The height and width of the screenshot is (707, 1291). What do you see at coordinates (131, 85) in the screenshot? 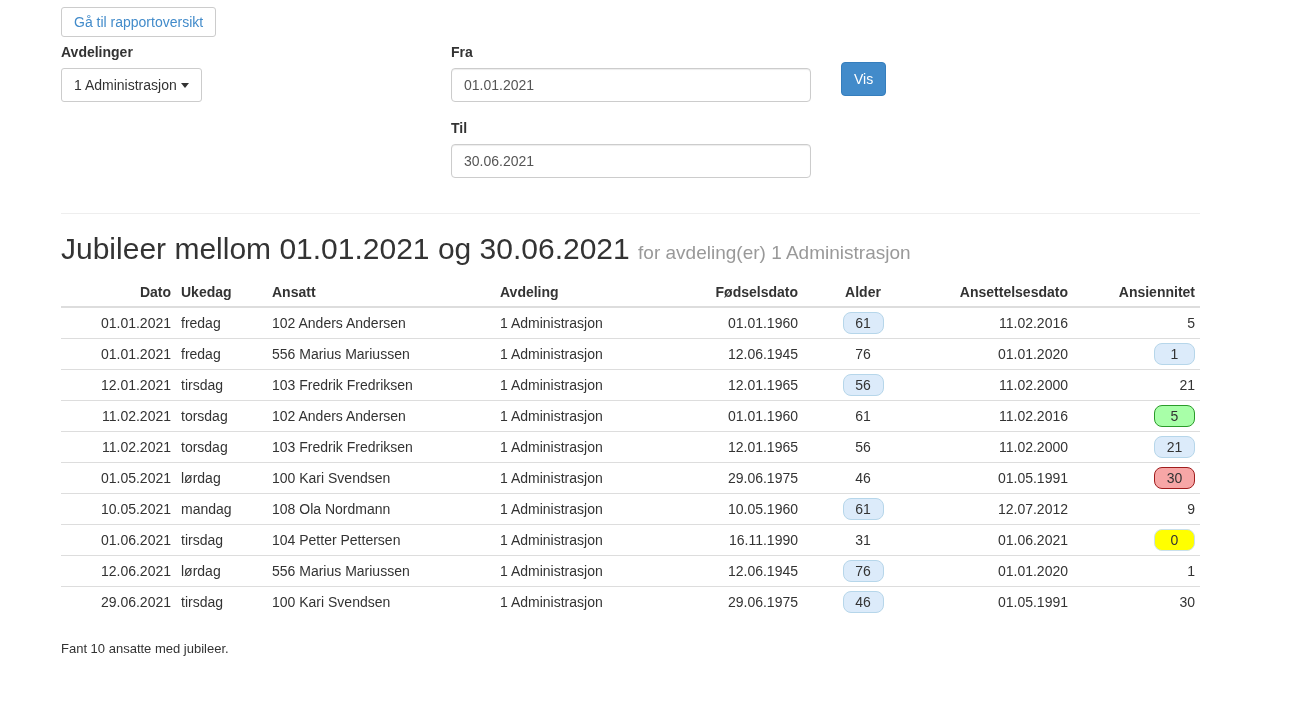
I see `department-dropdown: 1 Administrasjon` at bounding box center [131, 85].